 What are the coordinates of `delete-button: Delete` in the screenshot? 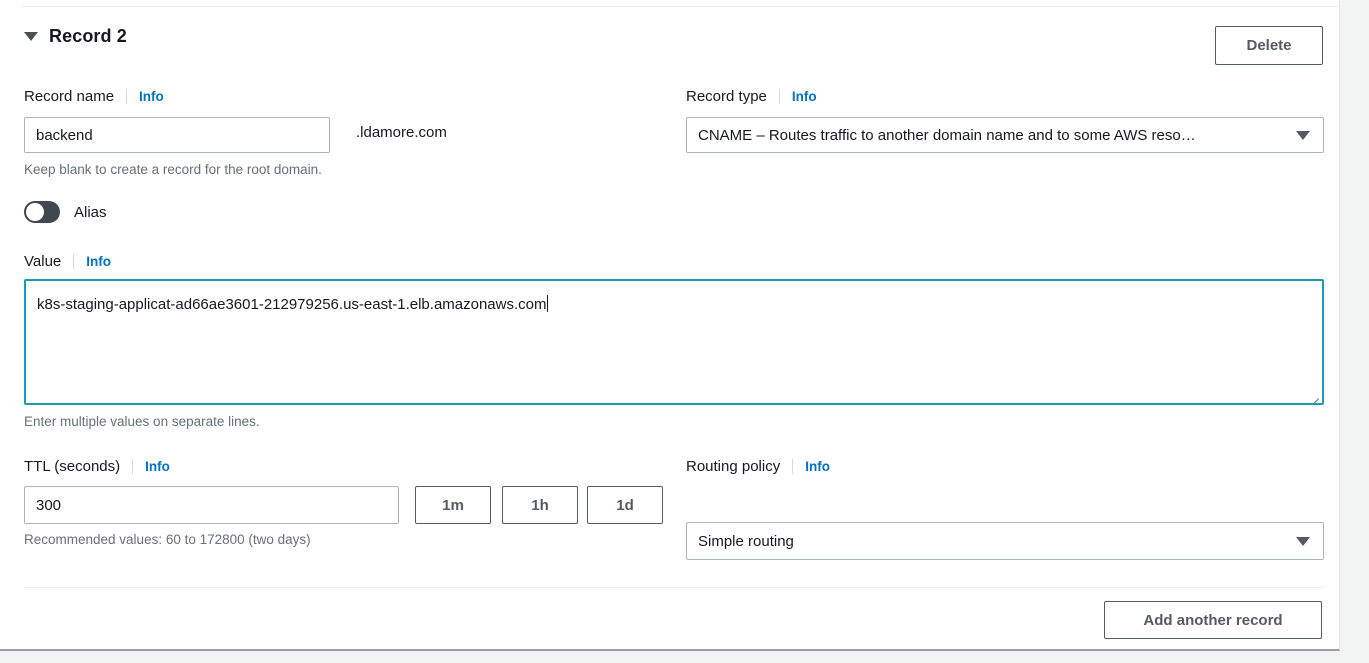 It's located at (1269, 45).